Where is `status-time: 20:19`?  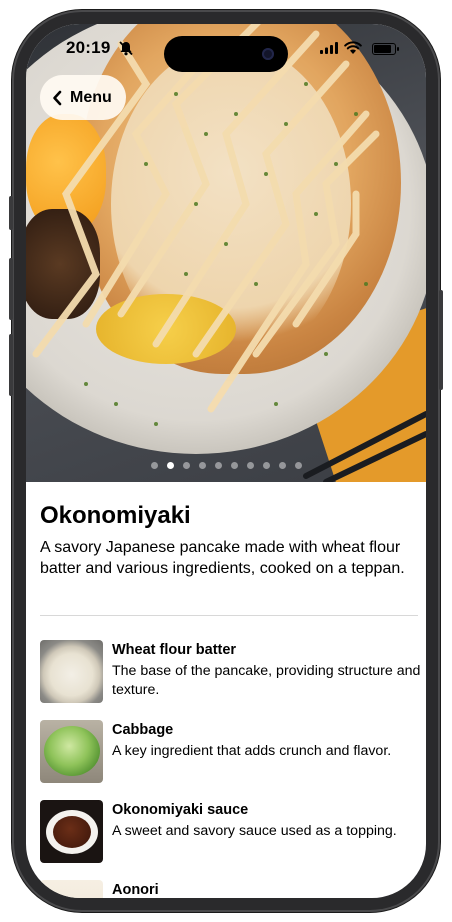
status-time: 20:19 is located at coordinates (88, 47).